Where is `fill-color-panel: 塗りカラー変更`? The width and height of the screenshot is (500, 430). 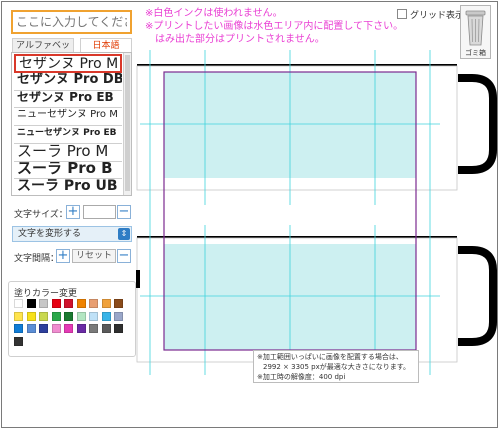 fill-color-panel: 塗りカラー変更 is located at coordinates (72, 319).